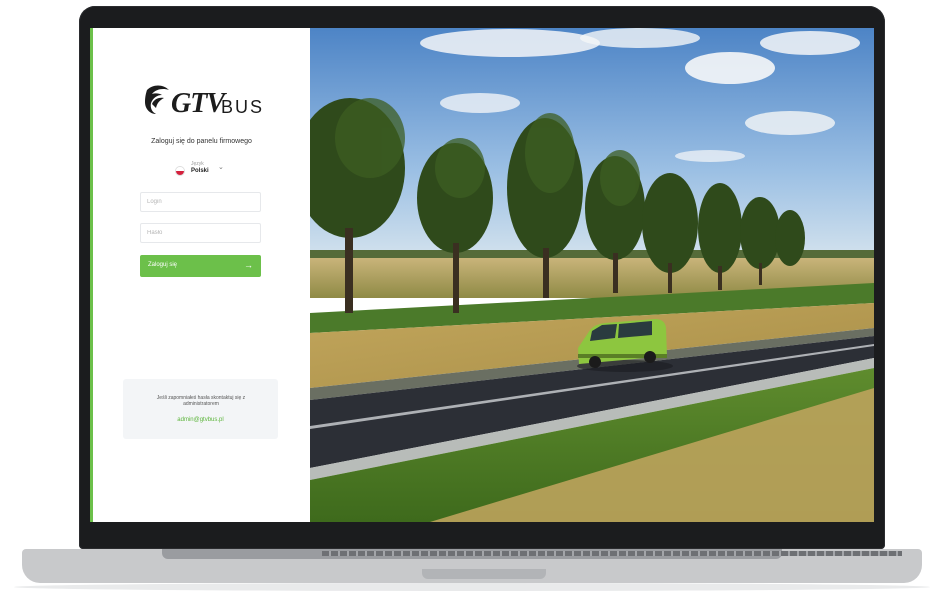  Describe the element at coordinates (248, 265) in the screenshot. I see `arrow-right-icon: →` at that location.